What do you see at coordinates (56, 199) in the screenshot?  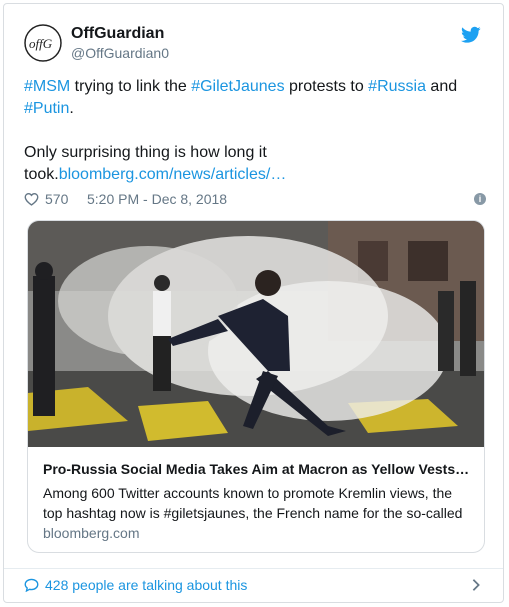 I see `like-count: 570` at bounding box center [56, 199].